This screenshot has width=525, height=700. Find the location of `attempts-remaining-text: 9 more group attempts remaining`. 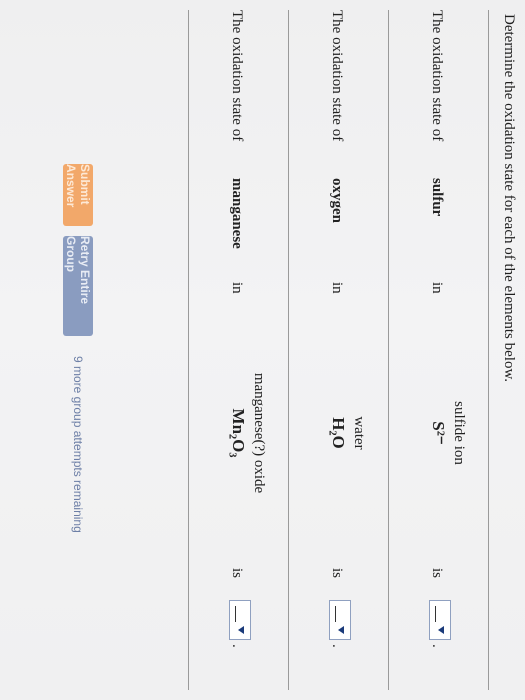

attempts-remaining-text: 9 more group attempts remaining is located at coordinates (78, 444).